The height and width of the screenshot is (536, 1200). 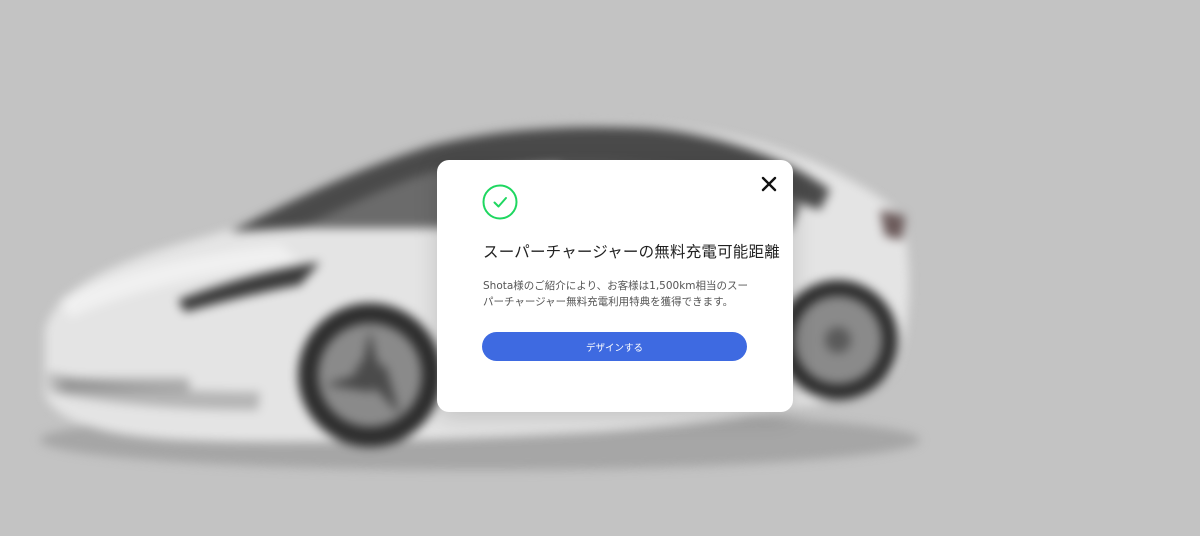 I want to click on check-circle-icon, so click(x=500, y=202).